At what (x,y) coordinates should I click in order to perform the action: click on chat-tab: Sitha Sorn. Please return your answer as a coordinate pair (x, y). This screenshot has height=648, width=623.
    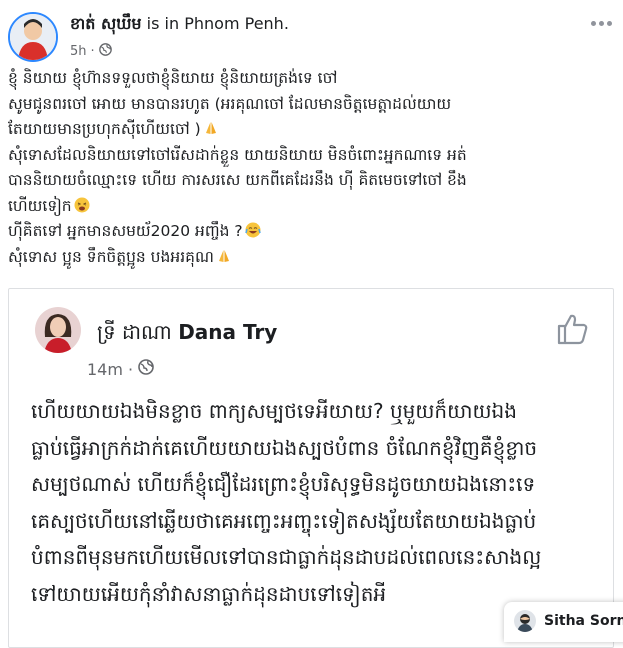
    Looking at the image, I should click on (563, 622).